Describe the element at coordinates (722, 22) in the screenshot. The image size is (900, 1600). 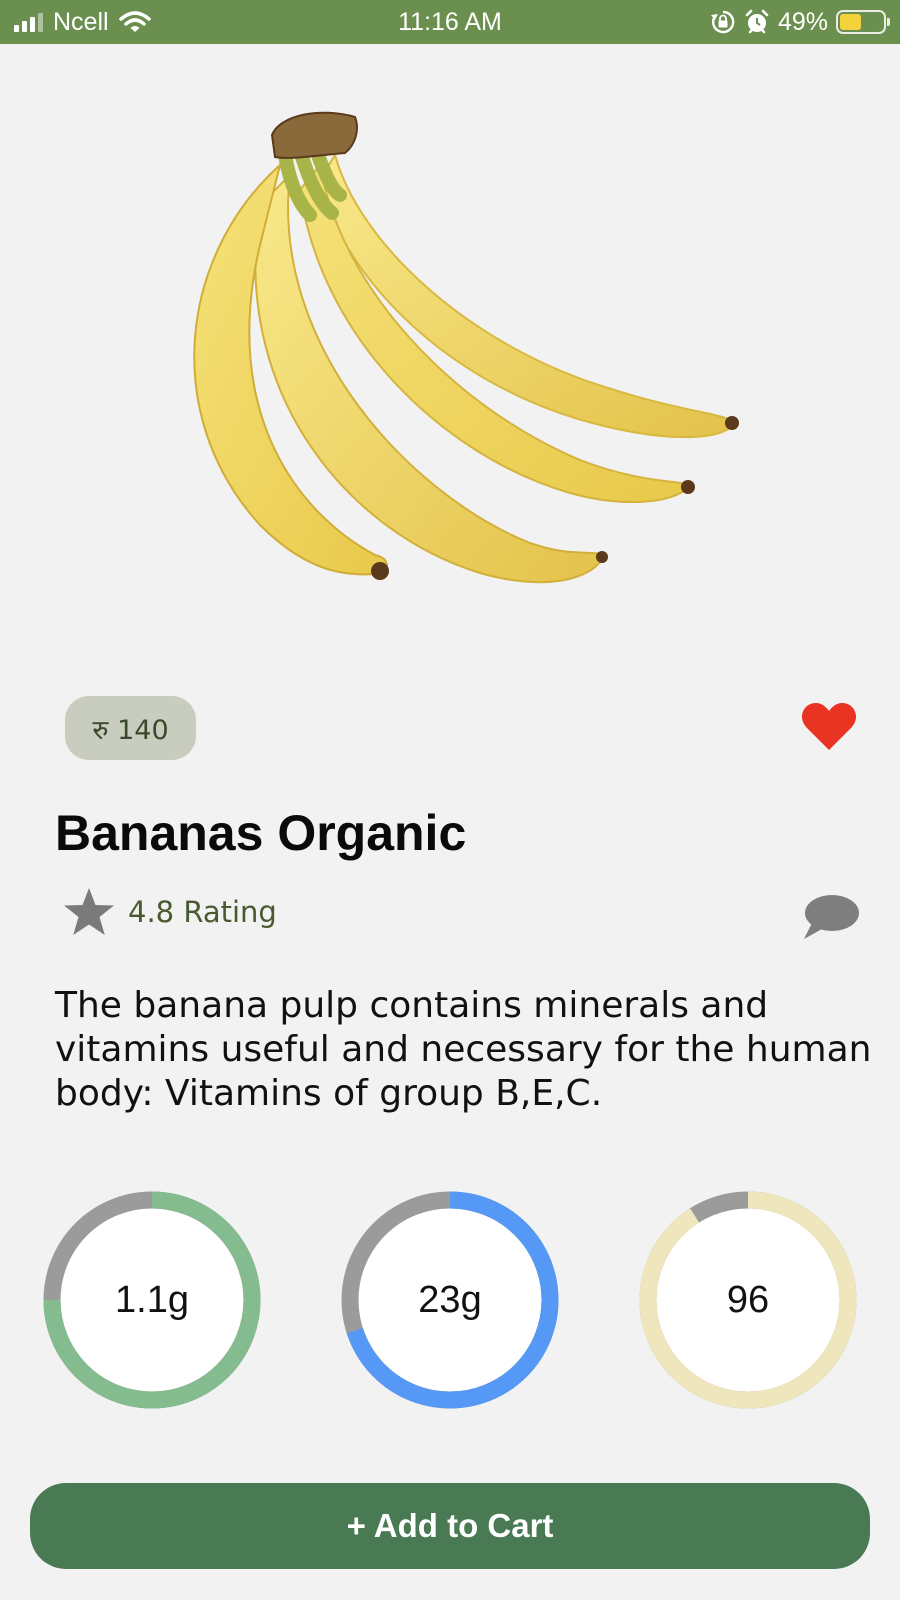
I see `orientation-lock-icon` at that location.